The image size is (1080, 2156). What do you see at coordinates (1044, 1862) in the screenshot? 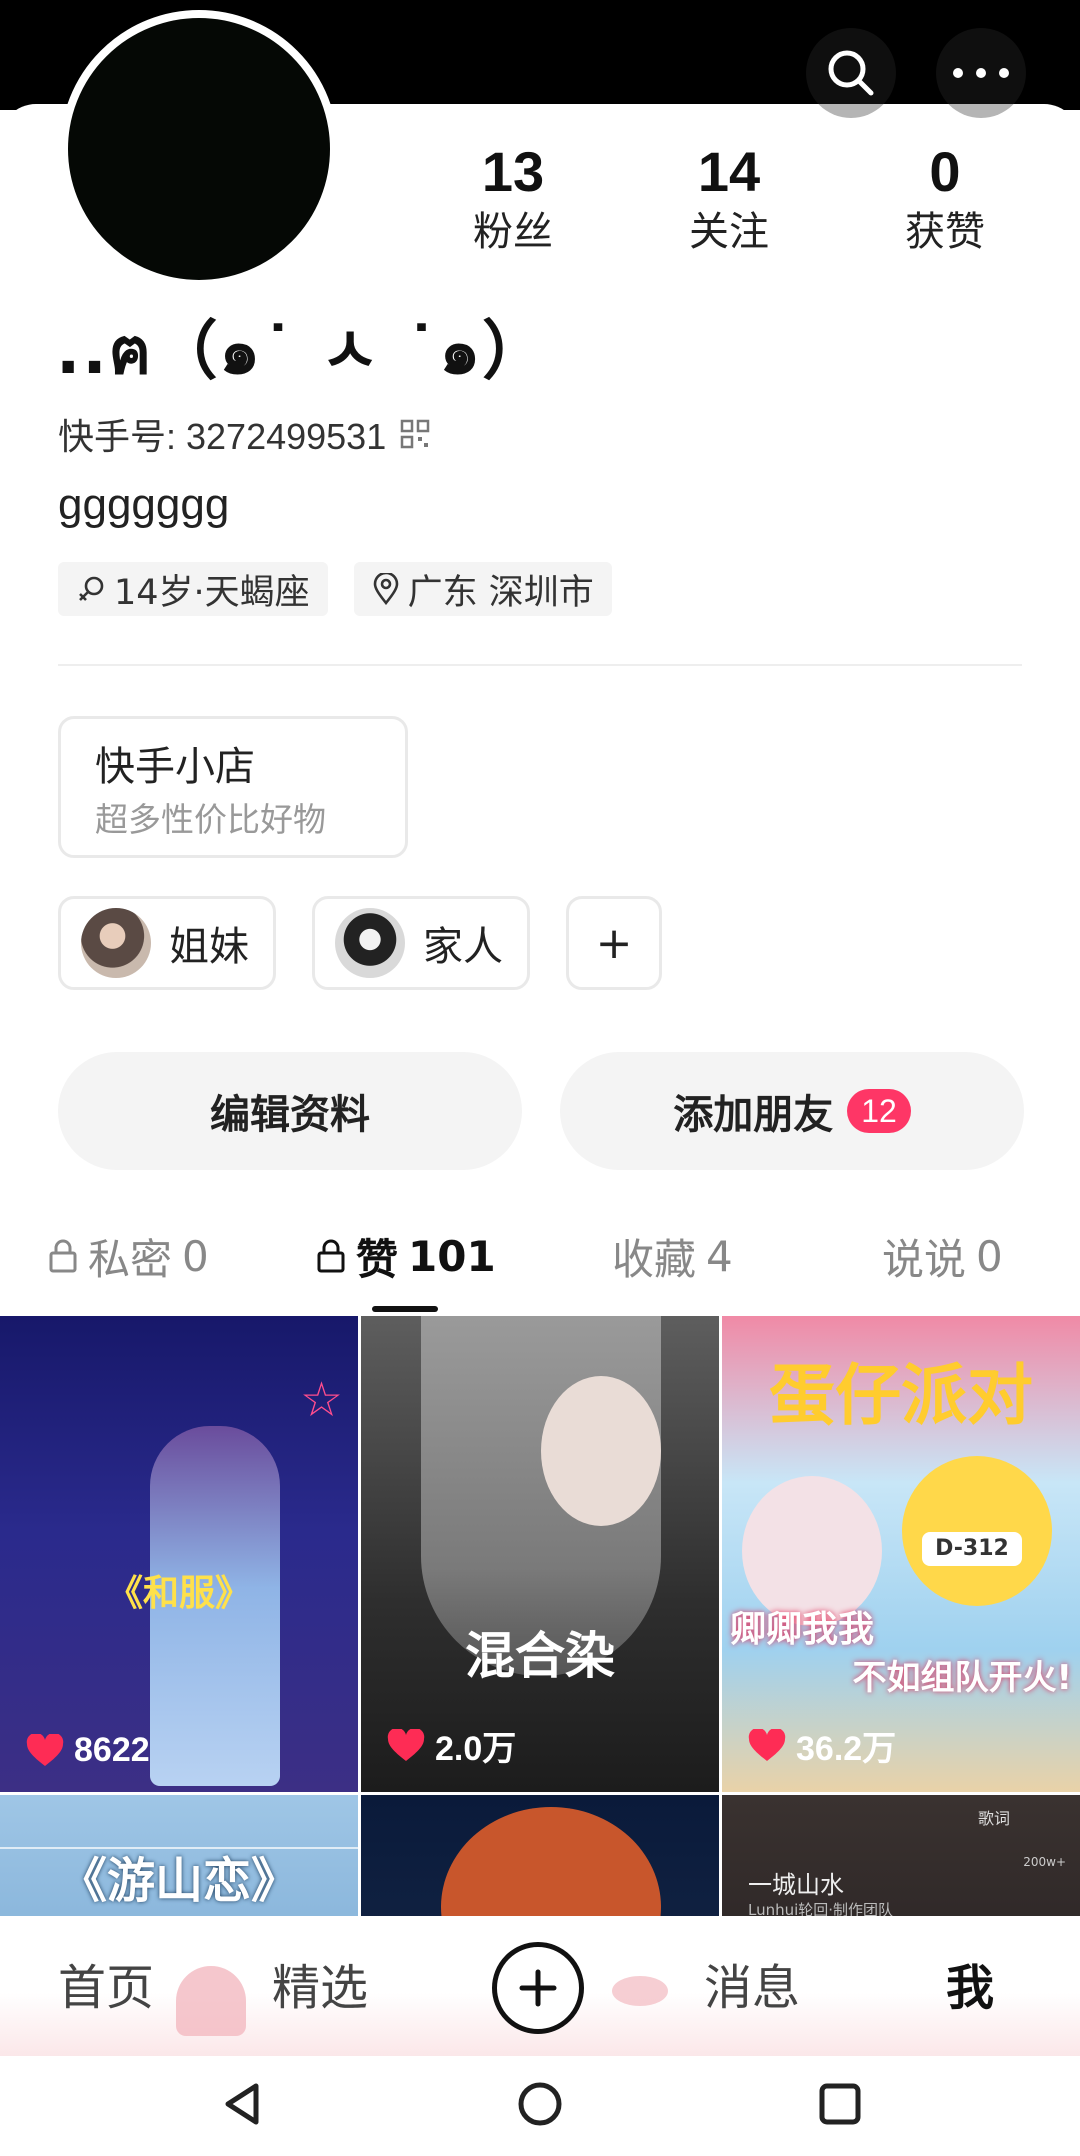
I see `like-count-small: 200w+` at bounding box center [1044, 1862].